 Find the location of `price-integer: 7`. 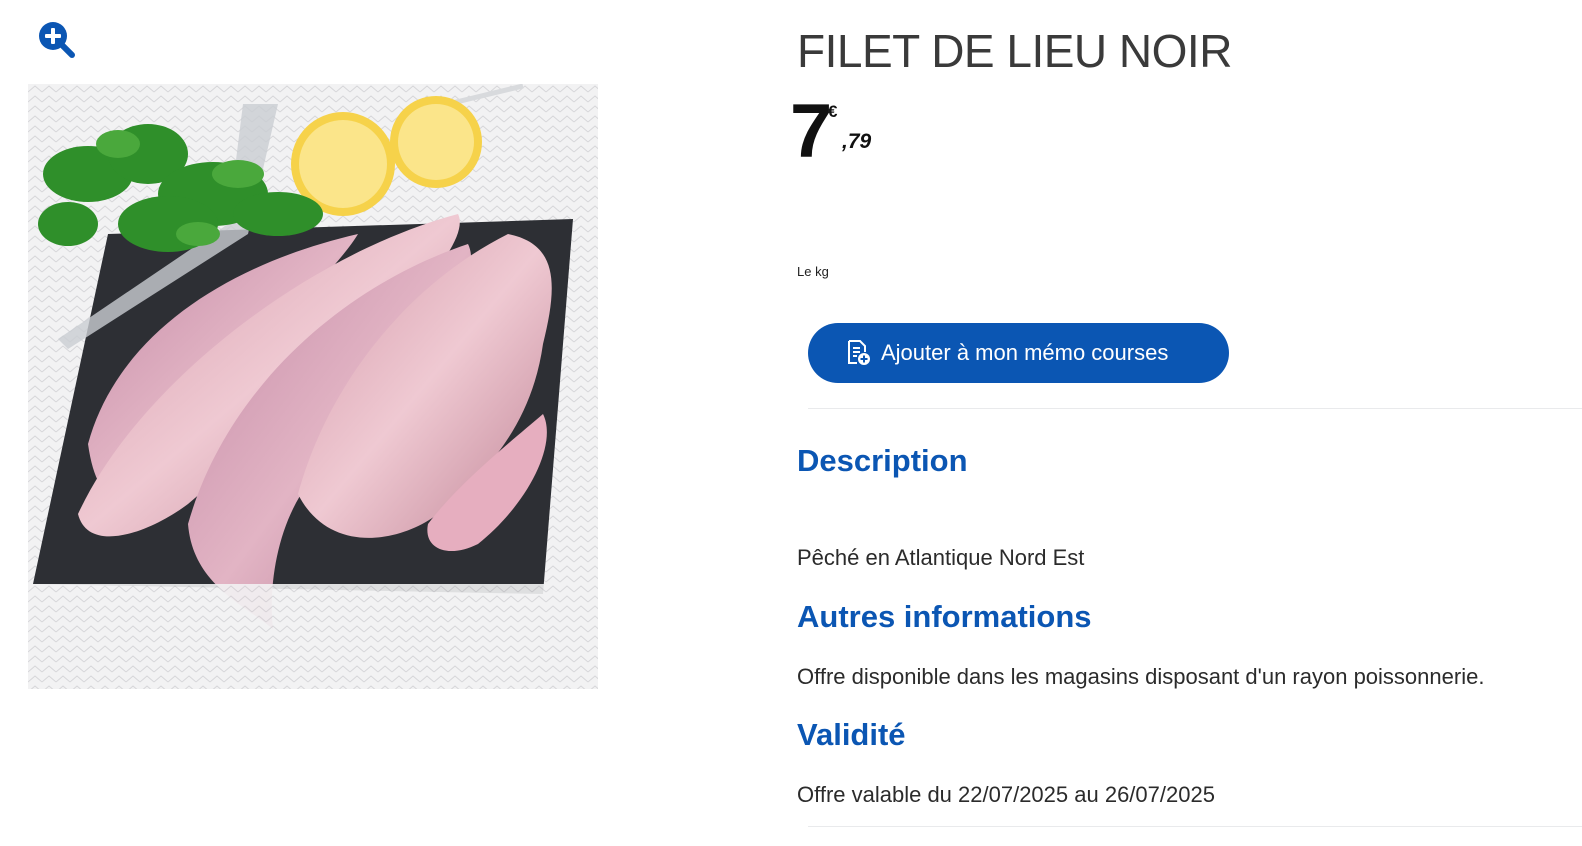

price-integer: 7 is located at coordinates (811, 131).